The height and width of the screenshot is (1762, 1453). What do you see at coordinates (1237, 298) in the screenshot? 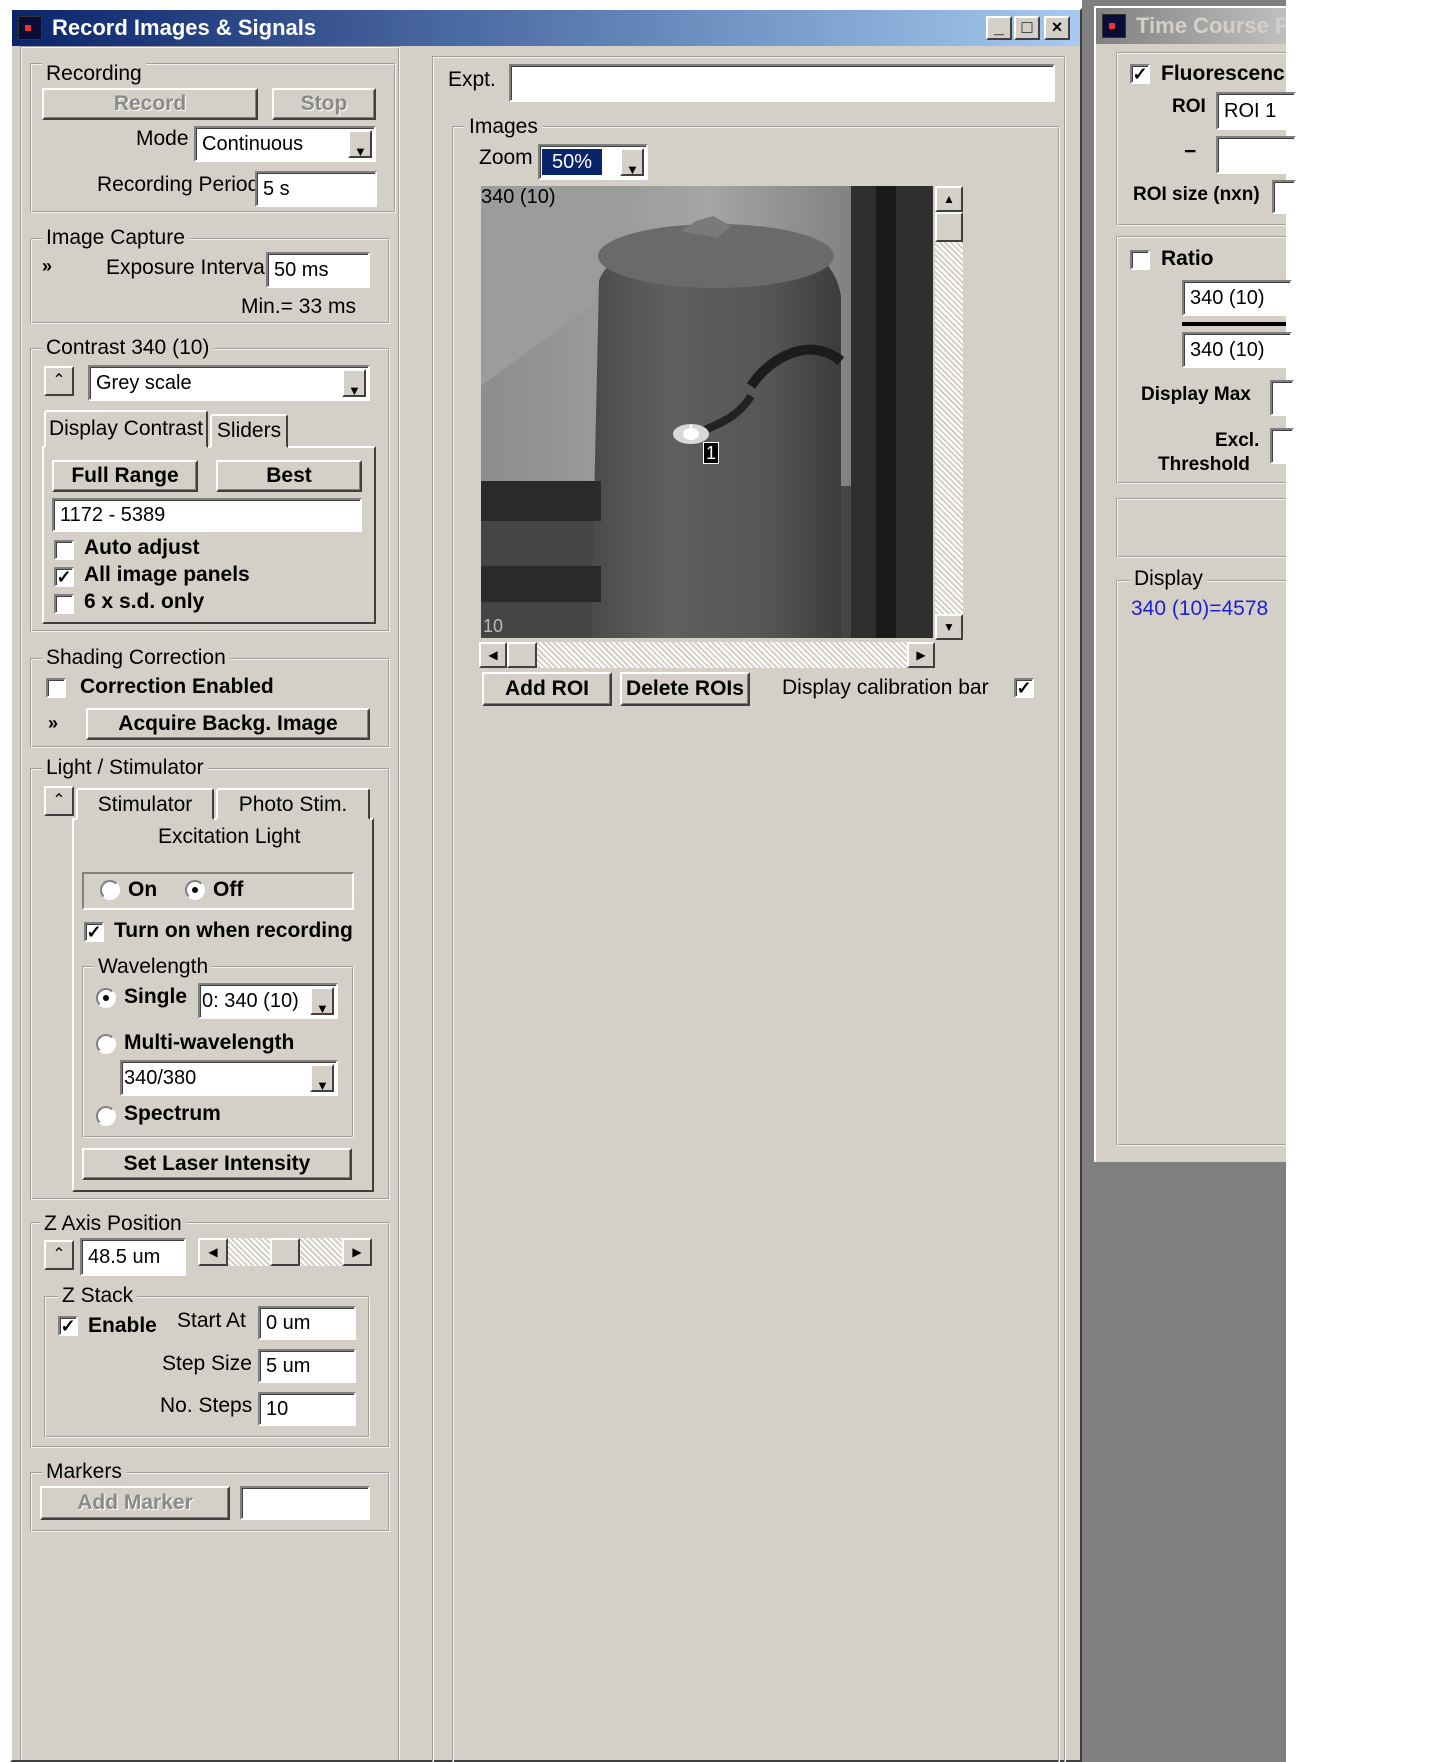
I see `ratio-numerator-select: 340 (10)` at bounding box center [1237, 298].